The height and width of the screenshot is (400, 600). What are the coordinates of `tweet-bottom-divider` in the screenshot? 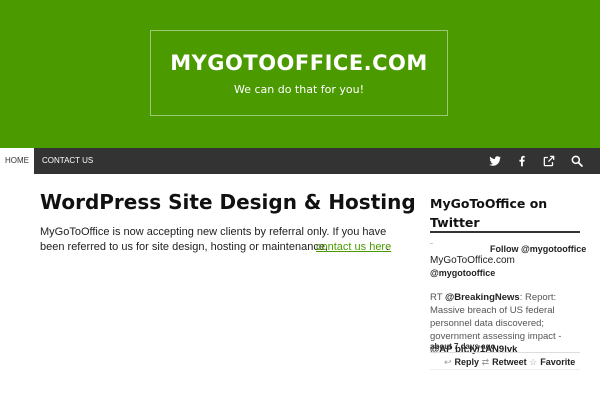 It's located at (505, 369).